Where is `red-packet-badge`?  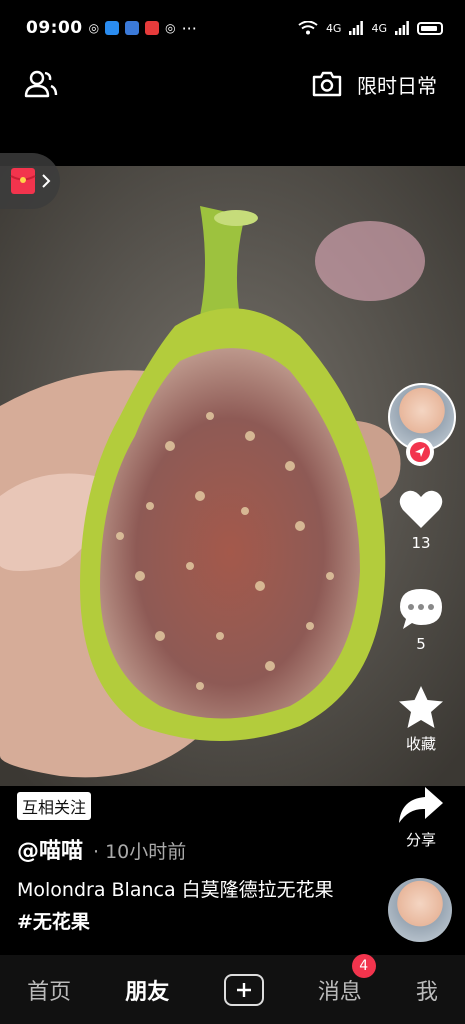 red-packet-badge is located at coordinates (30, 181).